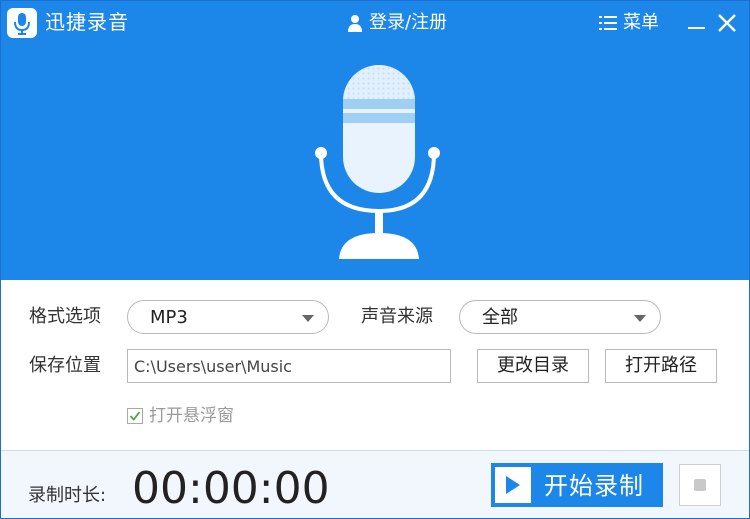 The image size is (750, 519). I want to click on start-recording-button: 开始录制, so click(577, 485).